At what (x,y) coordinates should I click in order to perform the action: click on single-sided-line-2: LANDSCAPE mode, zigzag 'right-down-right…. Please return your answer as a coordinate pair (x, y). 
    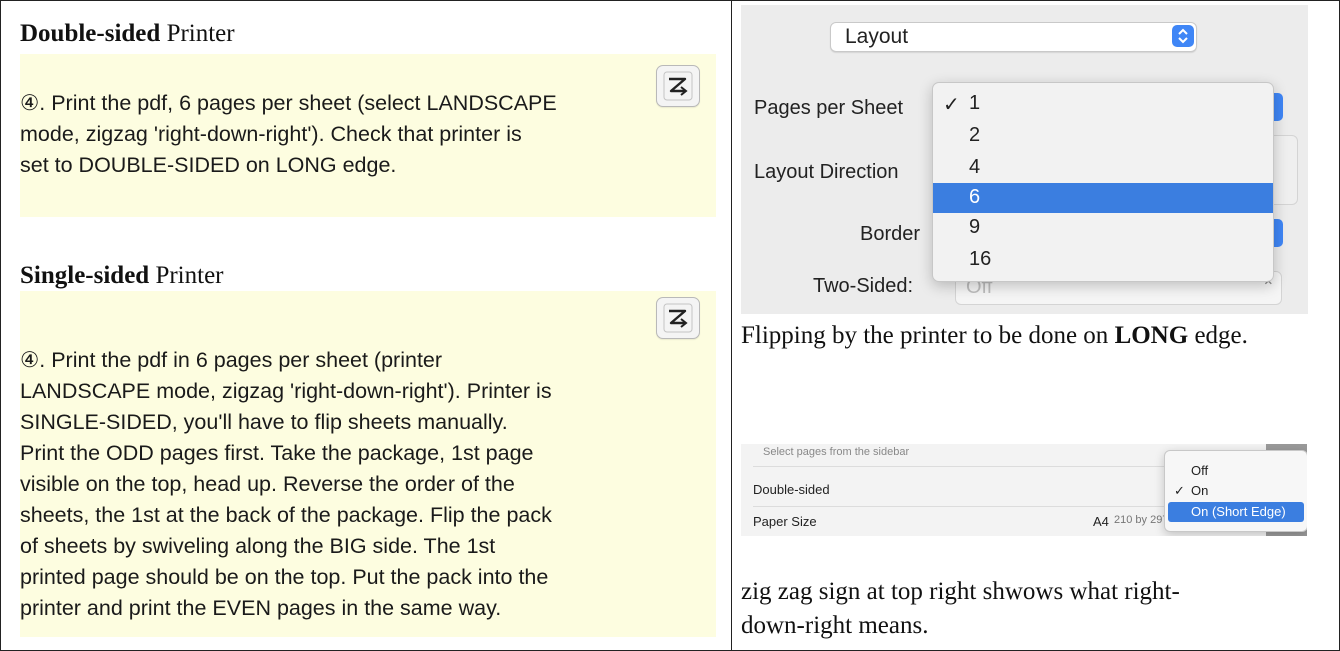
    Looking at the image, I should click on (286, 391).